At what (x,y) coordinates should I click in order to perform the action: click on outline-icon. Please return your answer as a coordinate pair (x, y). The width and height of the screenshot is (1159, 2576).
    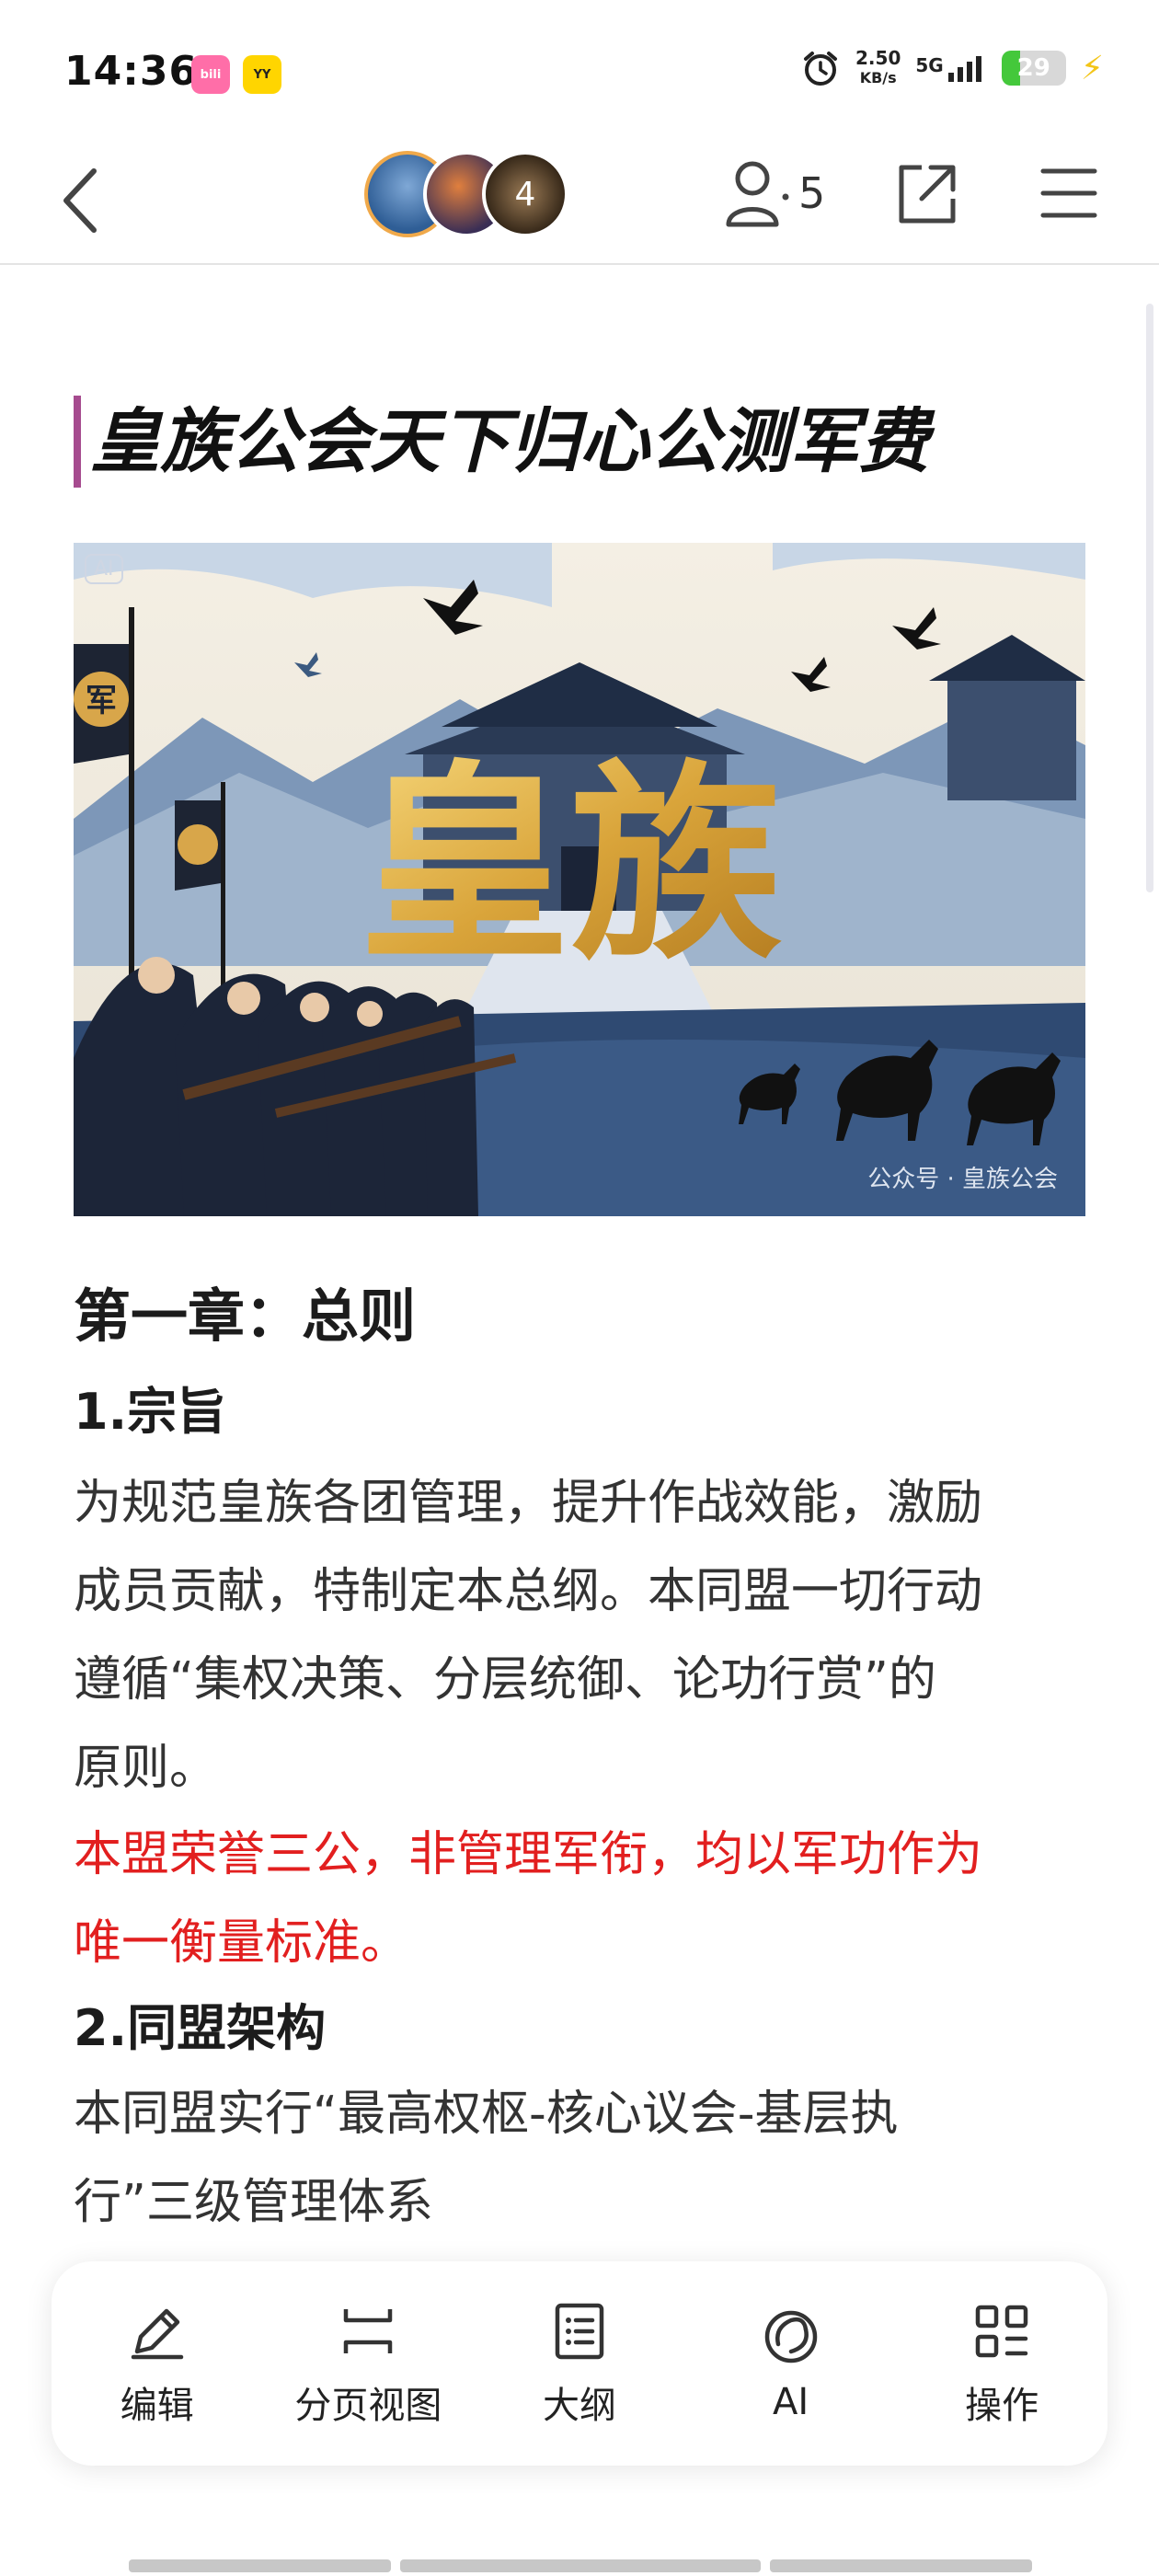
    Looking at the image, I should click on (579, 2331).